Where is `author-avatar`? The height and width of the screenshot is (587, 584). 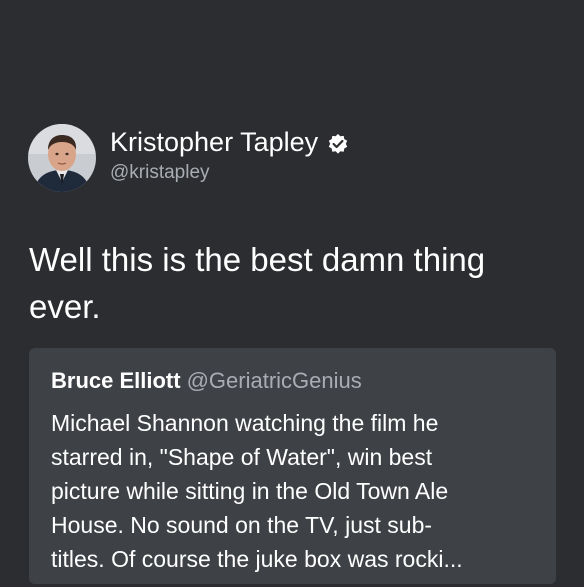
author-avatar is located at coordinates (62, 158).